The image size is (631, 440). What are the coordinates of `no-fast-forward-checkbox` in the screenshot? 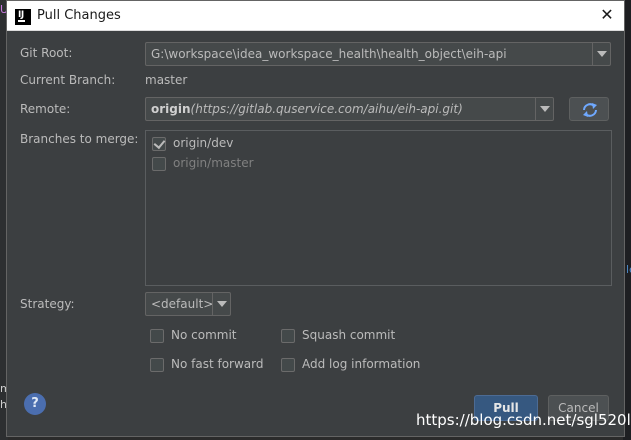 It's located at (157, 365).